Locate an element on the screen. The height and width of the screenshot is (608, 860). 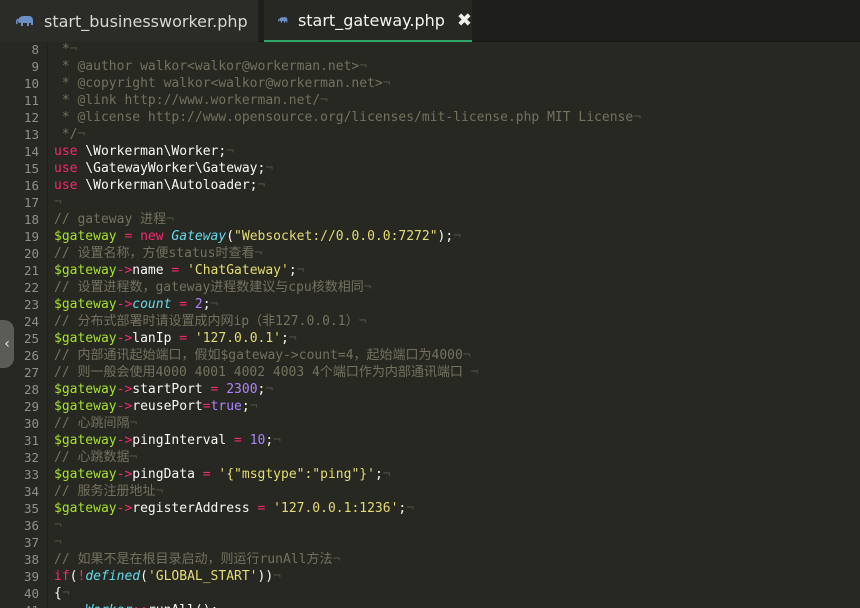
tab-start-businessworker: start_businessworker.php is located at coordinates (129, 21).